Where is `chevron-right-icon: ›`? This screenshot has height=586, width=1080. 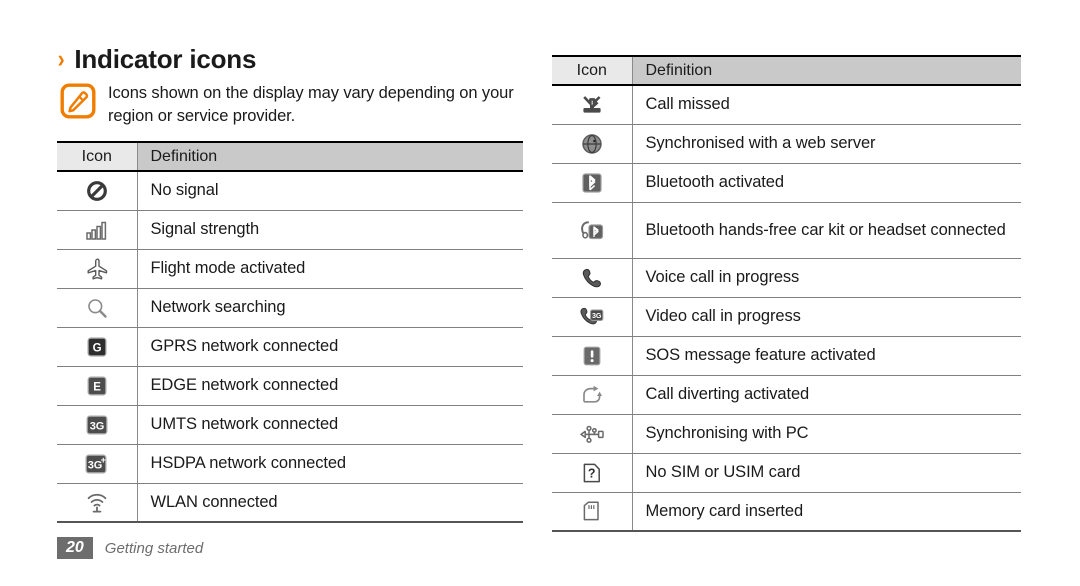 chevron-right-icon: › is located at coordinates (61, 59).